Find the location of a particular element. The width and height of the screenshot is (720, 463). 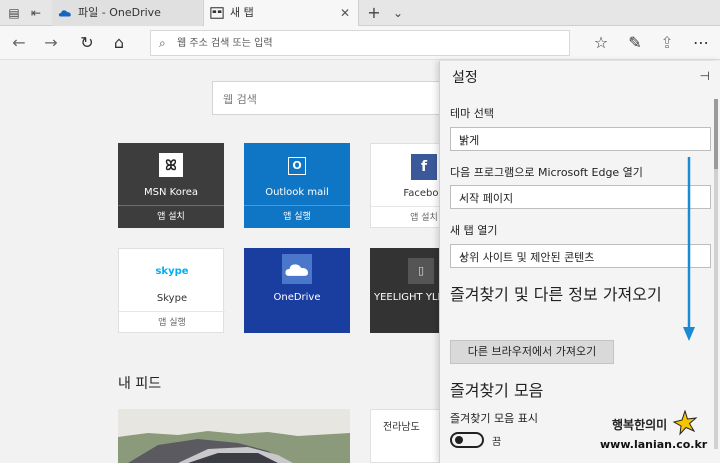

share-icon: ⇪ is located at coordinates (667, 43).